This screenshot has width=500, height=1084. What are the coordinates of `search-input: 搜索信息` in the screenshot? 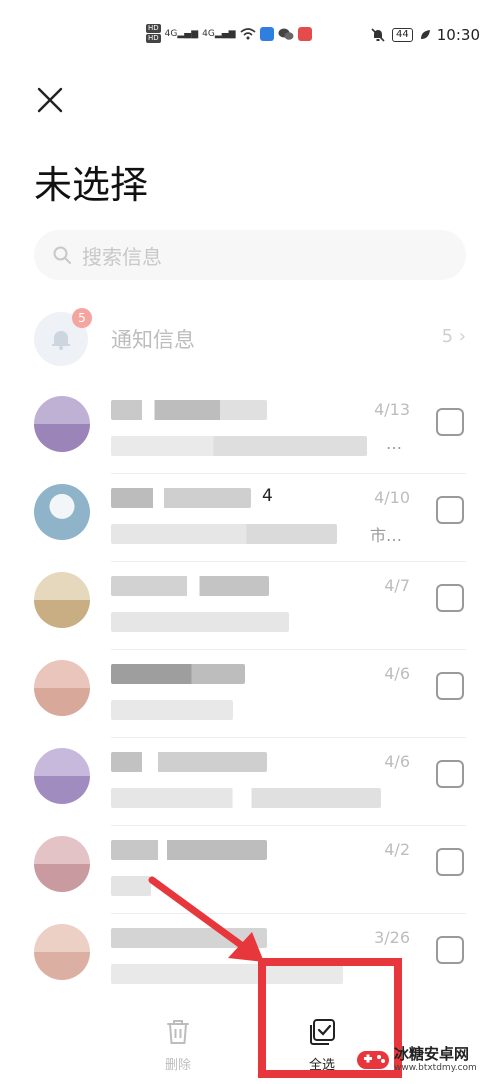 It's located at (250, 255).